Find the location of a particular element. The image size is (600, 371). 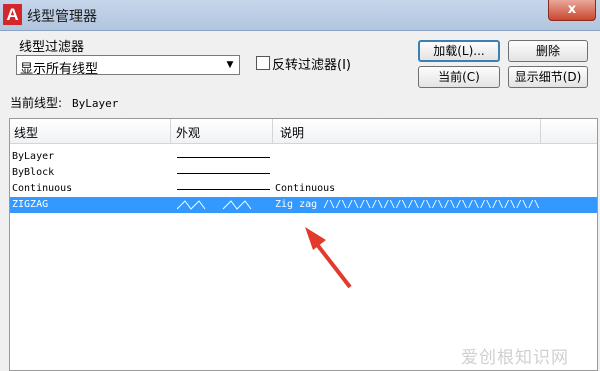

annotation-arrow-icon is located at coordinates (328, 258).